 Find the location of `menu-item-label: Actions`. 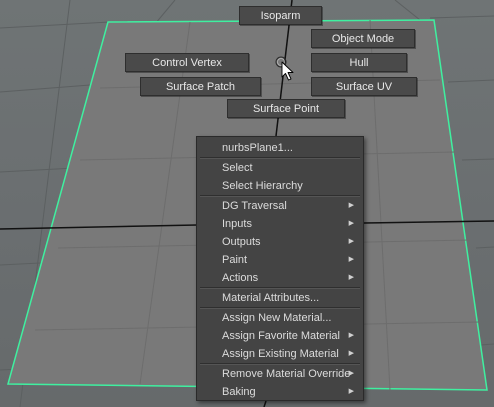

menu-item-label: Actions is located at coordinates (240, 278).